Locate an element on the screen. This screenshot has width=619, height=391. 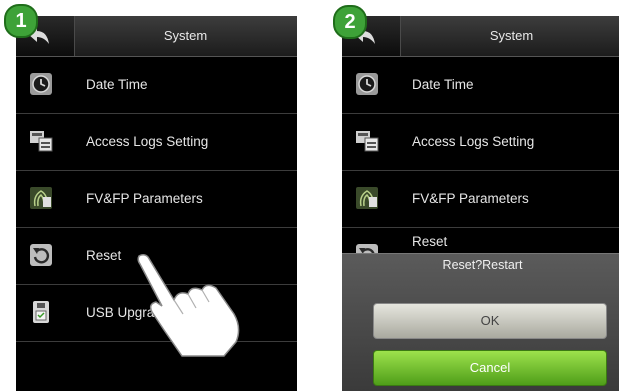
step-2-badge: 2 is located at coordinates (350, 22).